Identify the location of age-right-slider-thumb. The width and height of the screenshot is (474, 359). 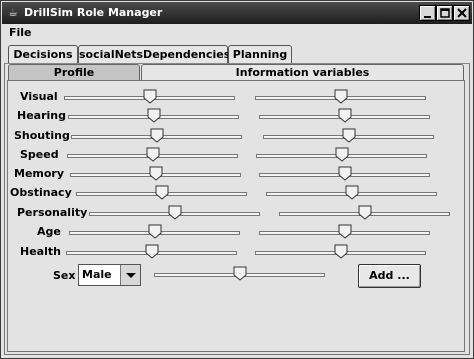
(345, 231).